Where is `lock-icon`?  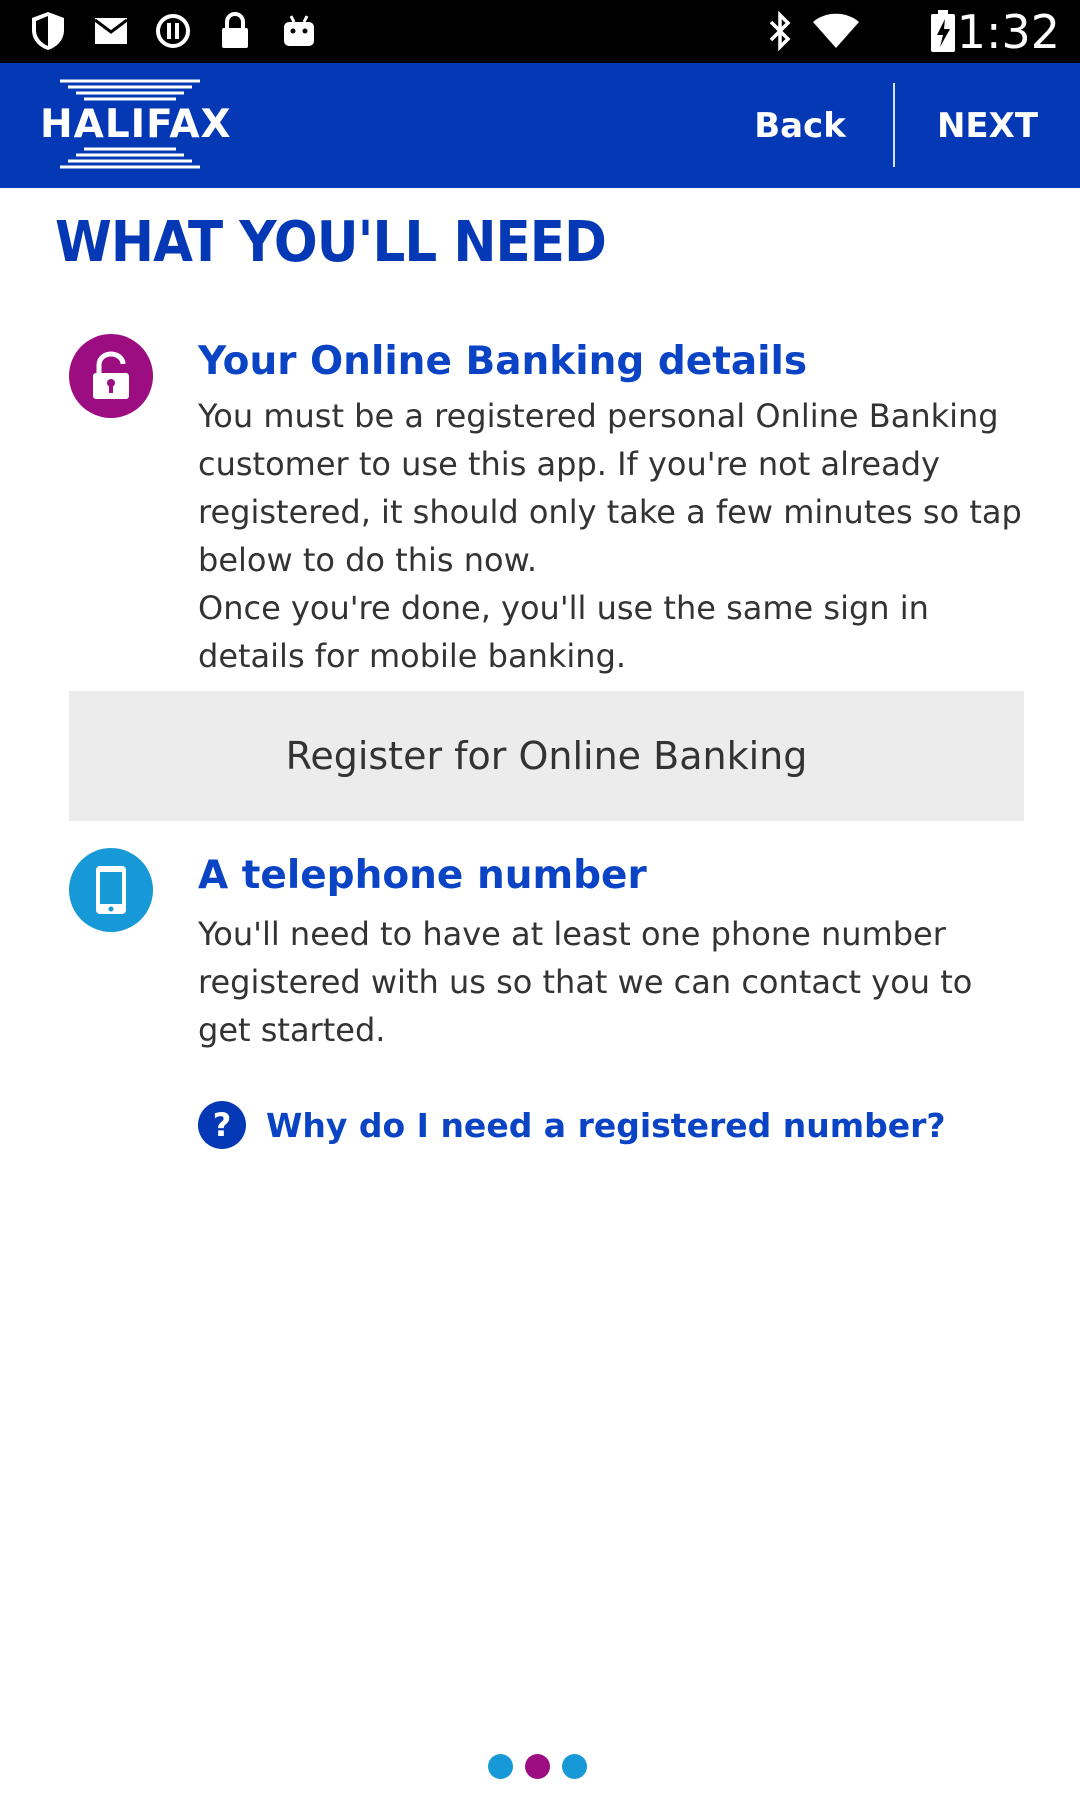
lock-icon is located at coordinates (235, 31).